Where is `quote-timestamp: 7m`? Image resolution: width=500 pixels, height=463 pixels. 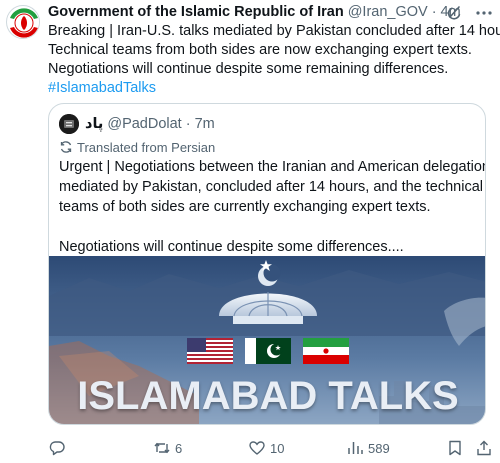
quote-timestamp: 7m is located at coordinates (205, 124).